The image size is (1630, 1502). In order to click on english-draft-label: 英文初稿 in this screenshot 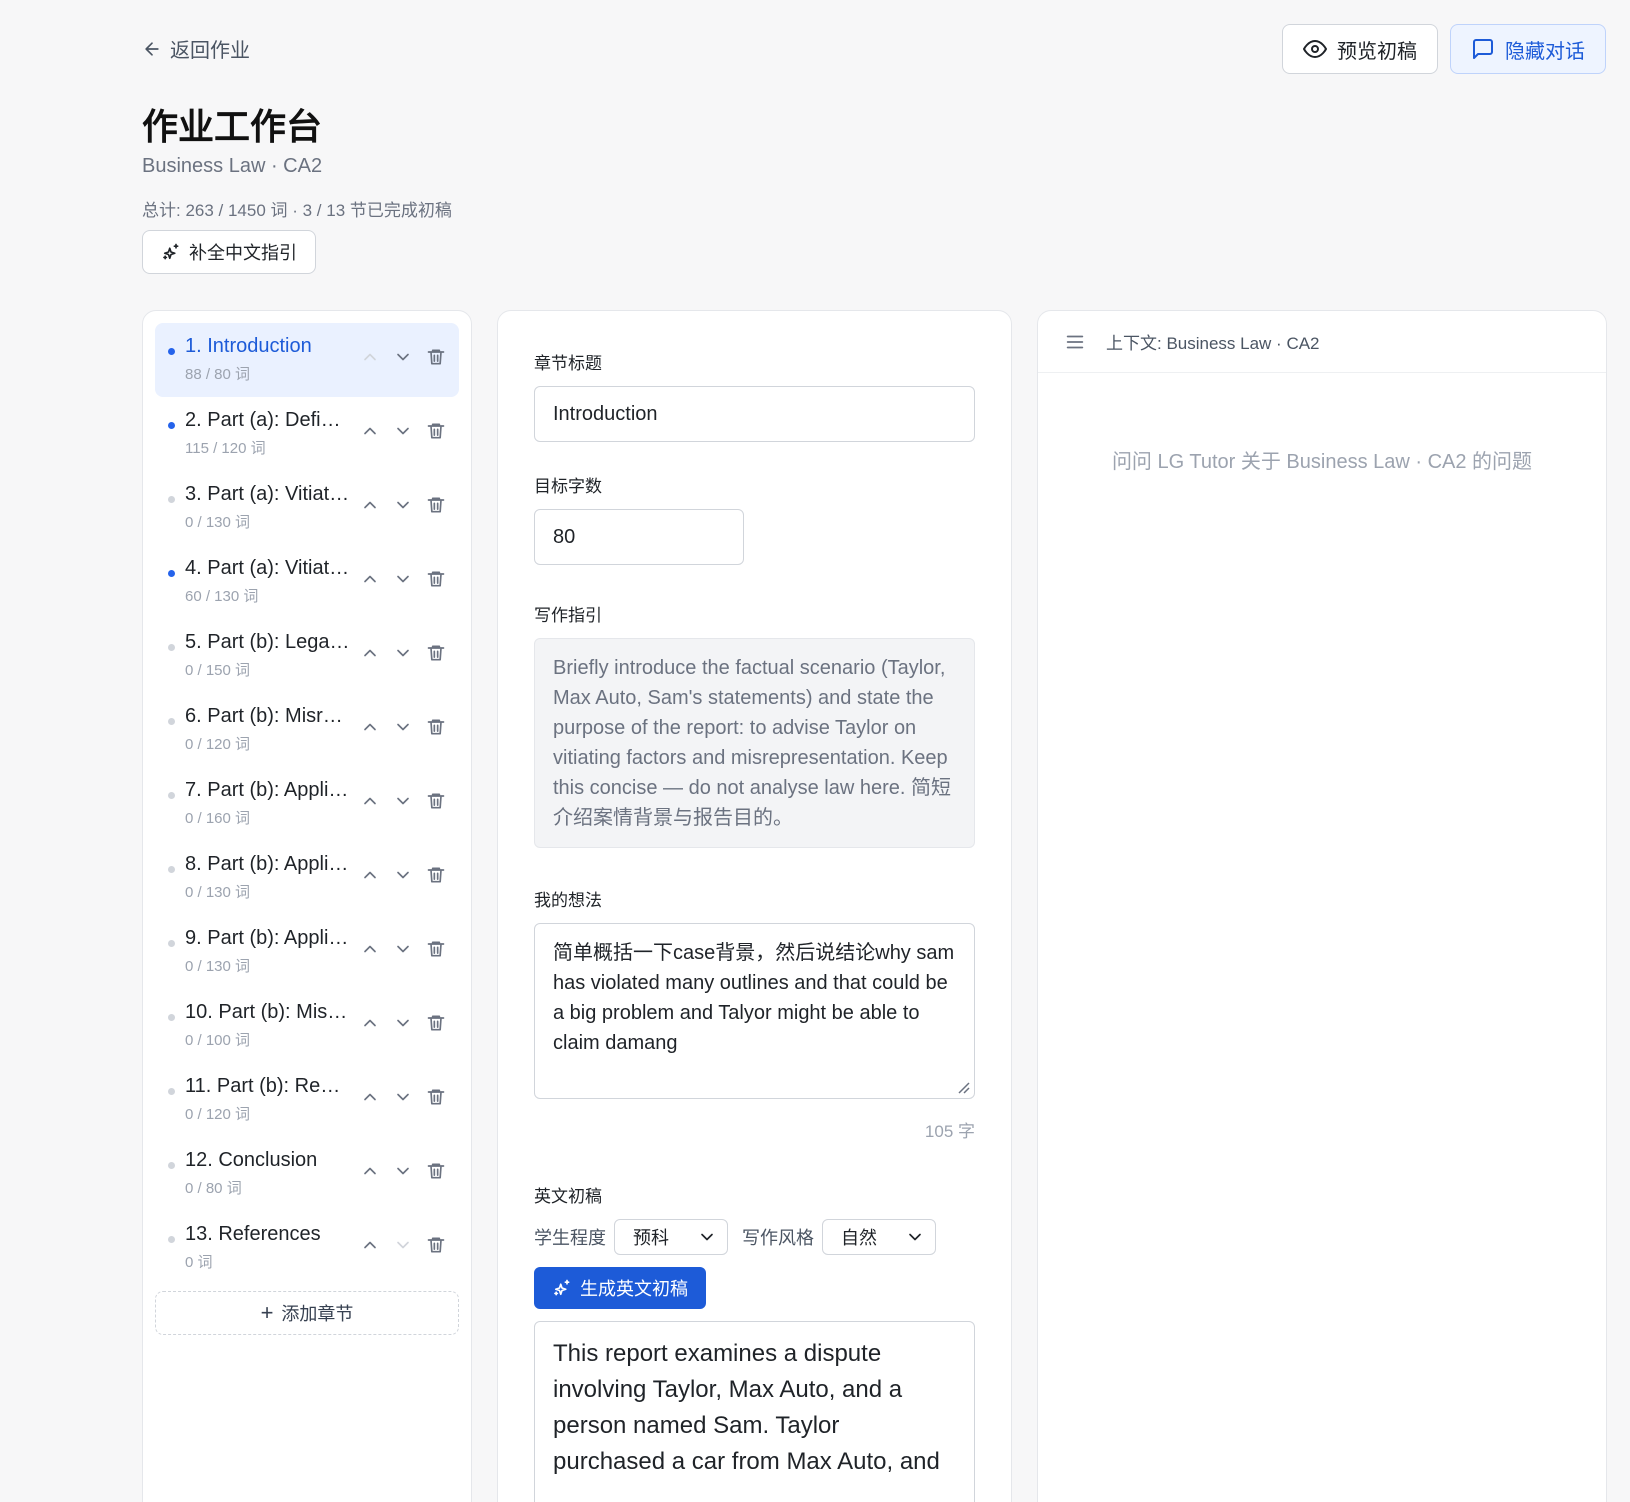, I will do `click(568, 1196)`.